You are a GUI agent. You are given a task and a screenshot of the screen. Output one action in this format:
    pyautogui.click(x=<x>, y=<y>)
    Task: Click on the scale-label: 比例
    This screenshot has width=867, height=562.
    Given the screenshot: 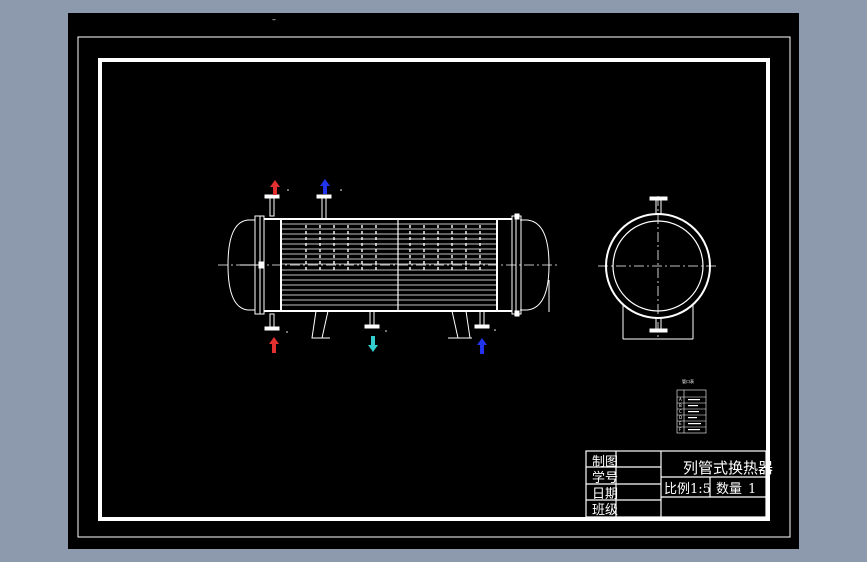 What is the action you would take?
    pyautogui.click(x=677, y=489)
    